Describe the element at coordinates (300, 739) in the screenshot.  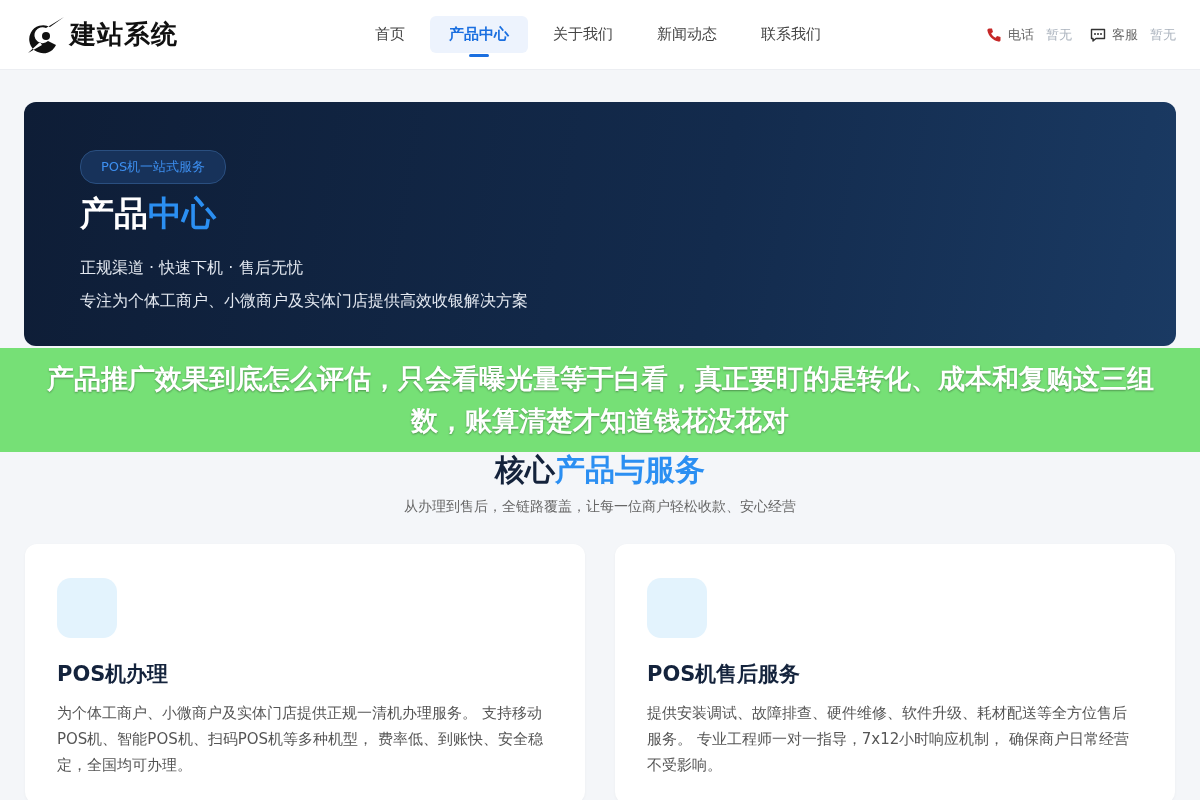
I see `card-description: 为个体工商户、小微商户及实体门店提供正规一清机办理服务。 支持移动POS机、智能POS机、扫码POS机等多种机型， 费率低、到账快、安全稳定，全国均可办理。` at that location.